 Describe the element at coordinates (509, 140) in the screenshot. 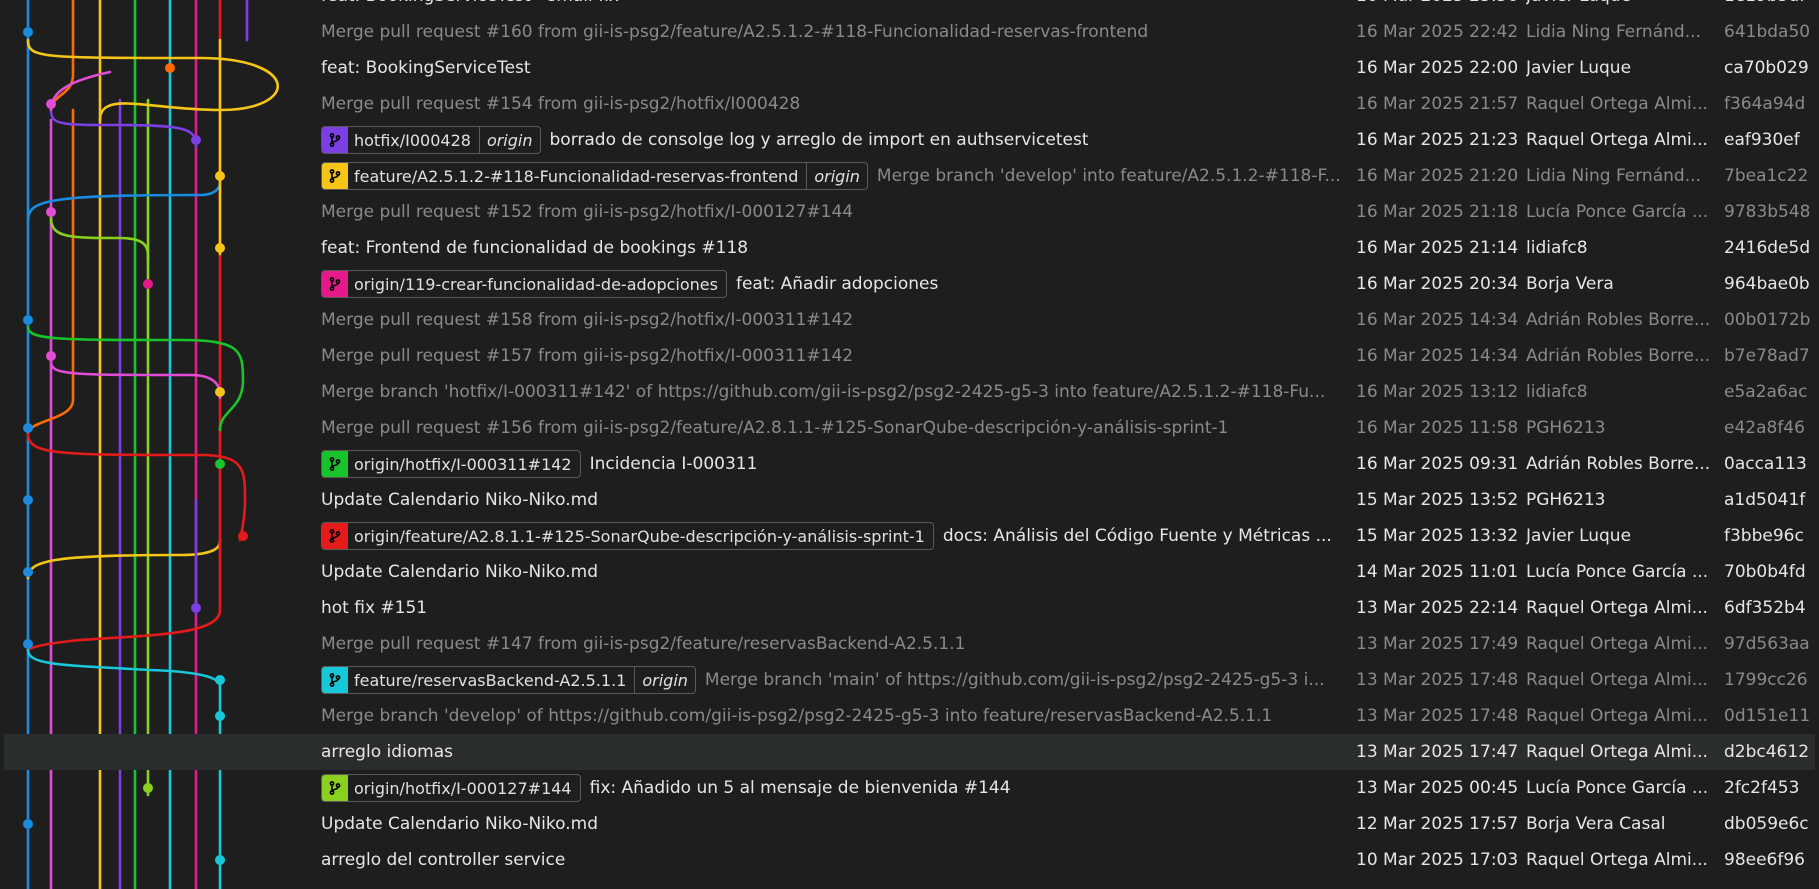

I see `branch-ref-origin: origin` at that location.